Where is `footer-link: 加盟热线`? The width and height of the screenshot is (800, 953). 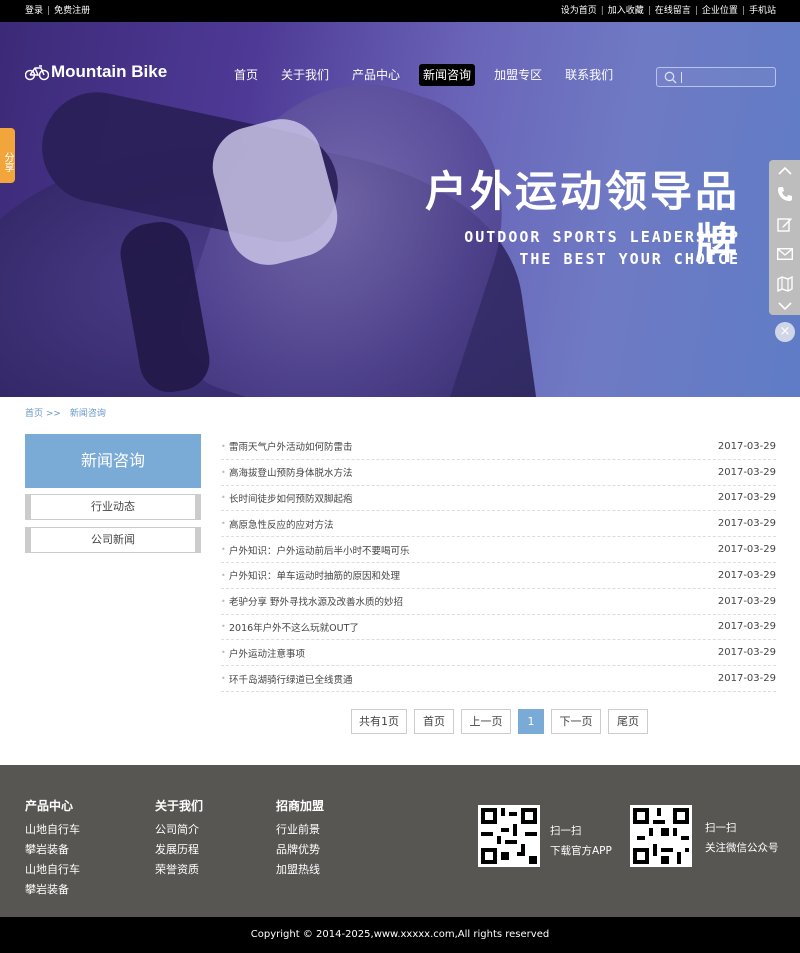 footer-link: 加盟热线 is located at coordinates (300, 870).